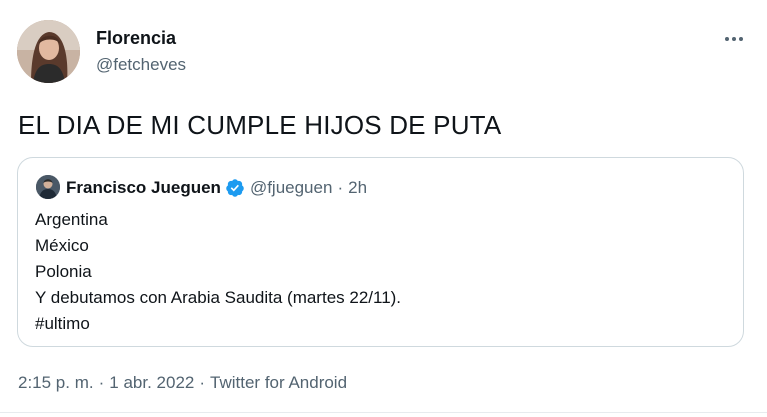  Describe the element at coordinates (63, 271) in the screenshot. I see `quoted-line: Polonia` at that location.